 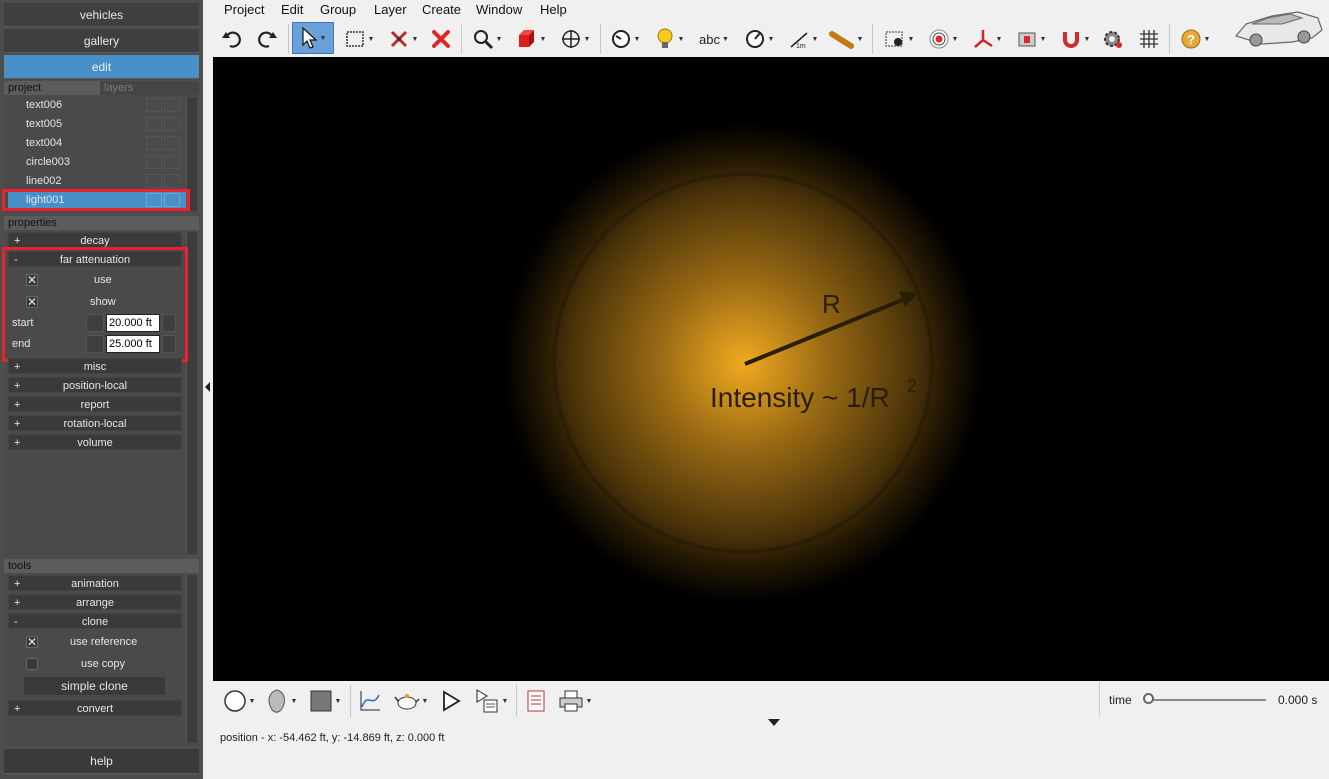 I want to click on frame-dot-icon, so click(x=894, y=39).